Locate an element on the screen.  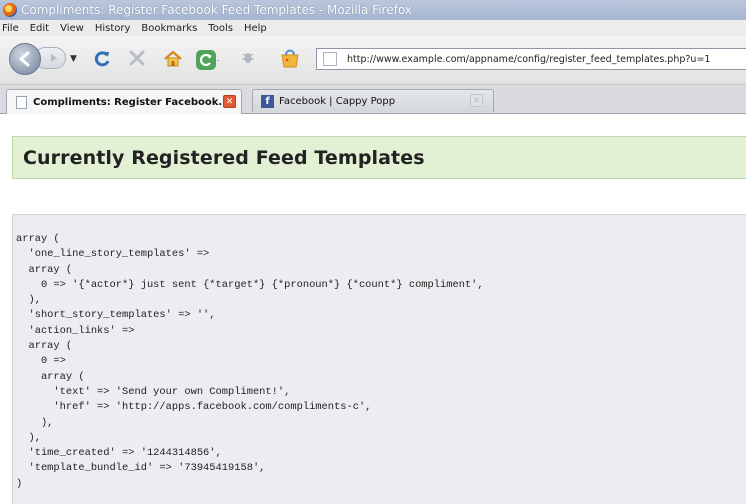
back-button is located at coordinates (25, 59).